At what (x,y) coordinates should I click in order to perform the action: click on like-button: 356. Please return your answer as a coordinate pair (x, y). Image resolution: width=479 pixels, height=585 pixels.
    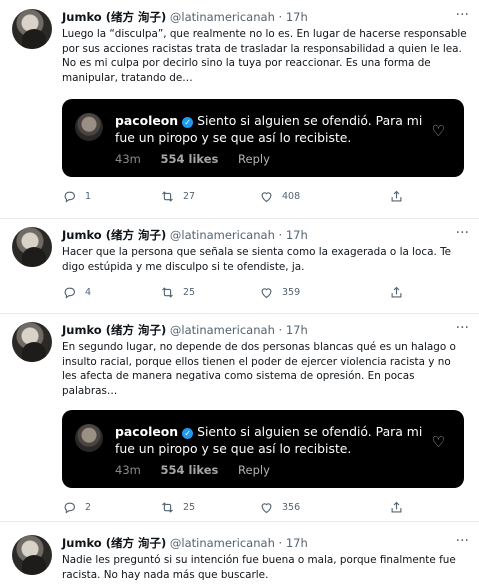
    Looking at the image, I should click on (279, 507).